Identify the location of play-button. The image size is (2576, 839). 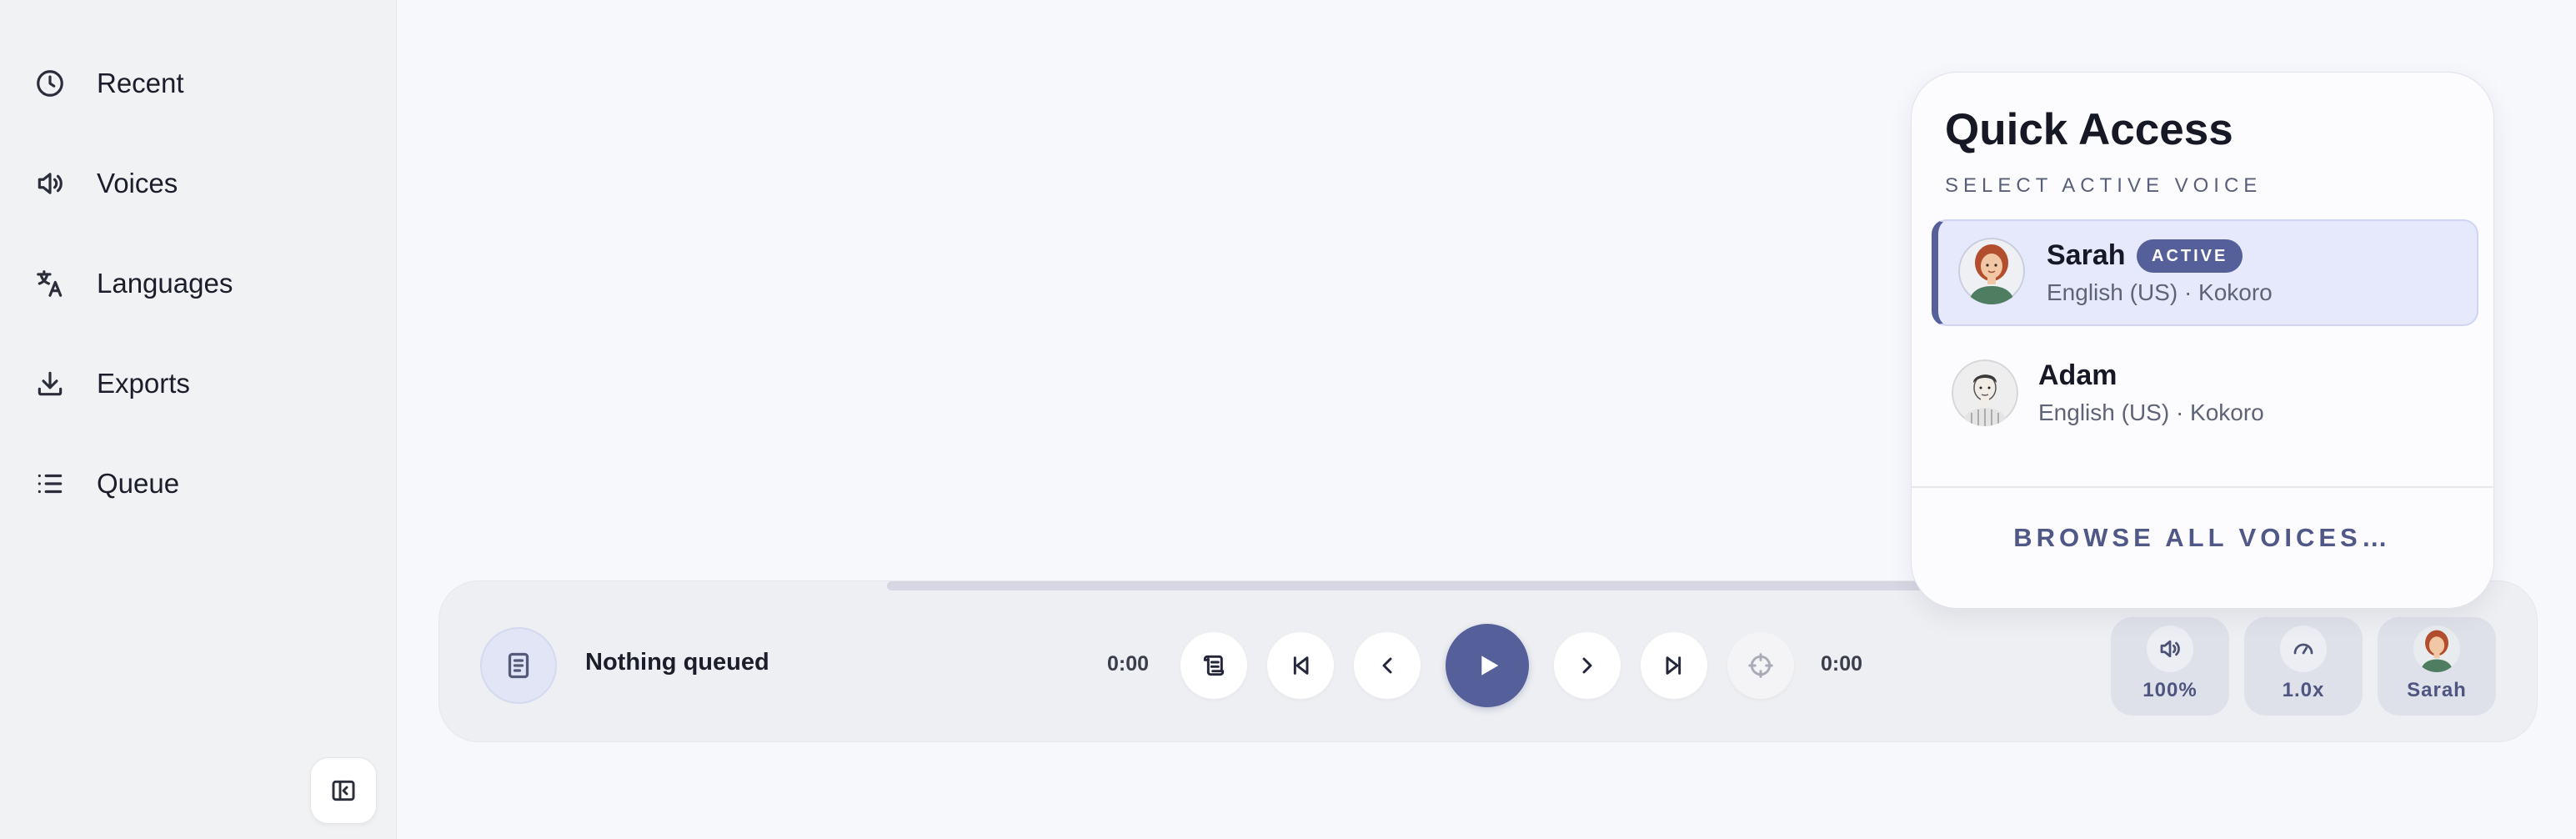
(1487, 665).